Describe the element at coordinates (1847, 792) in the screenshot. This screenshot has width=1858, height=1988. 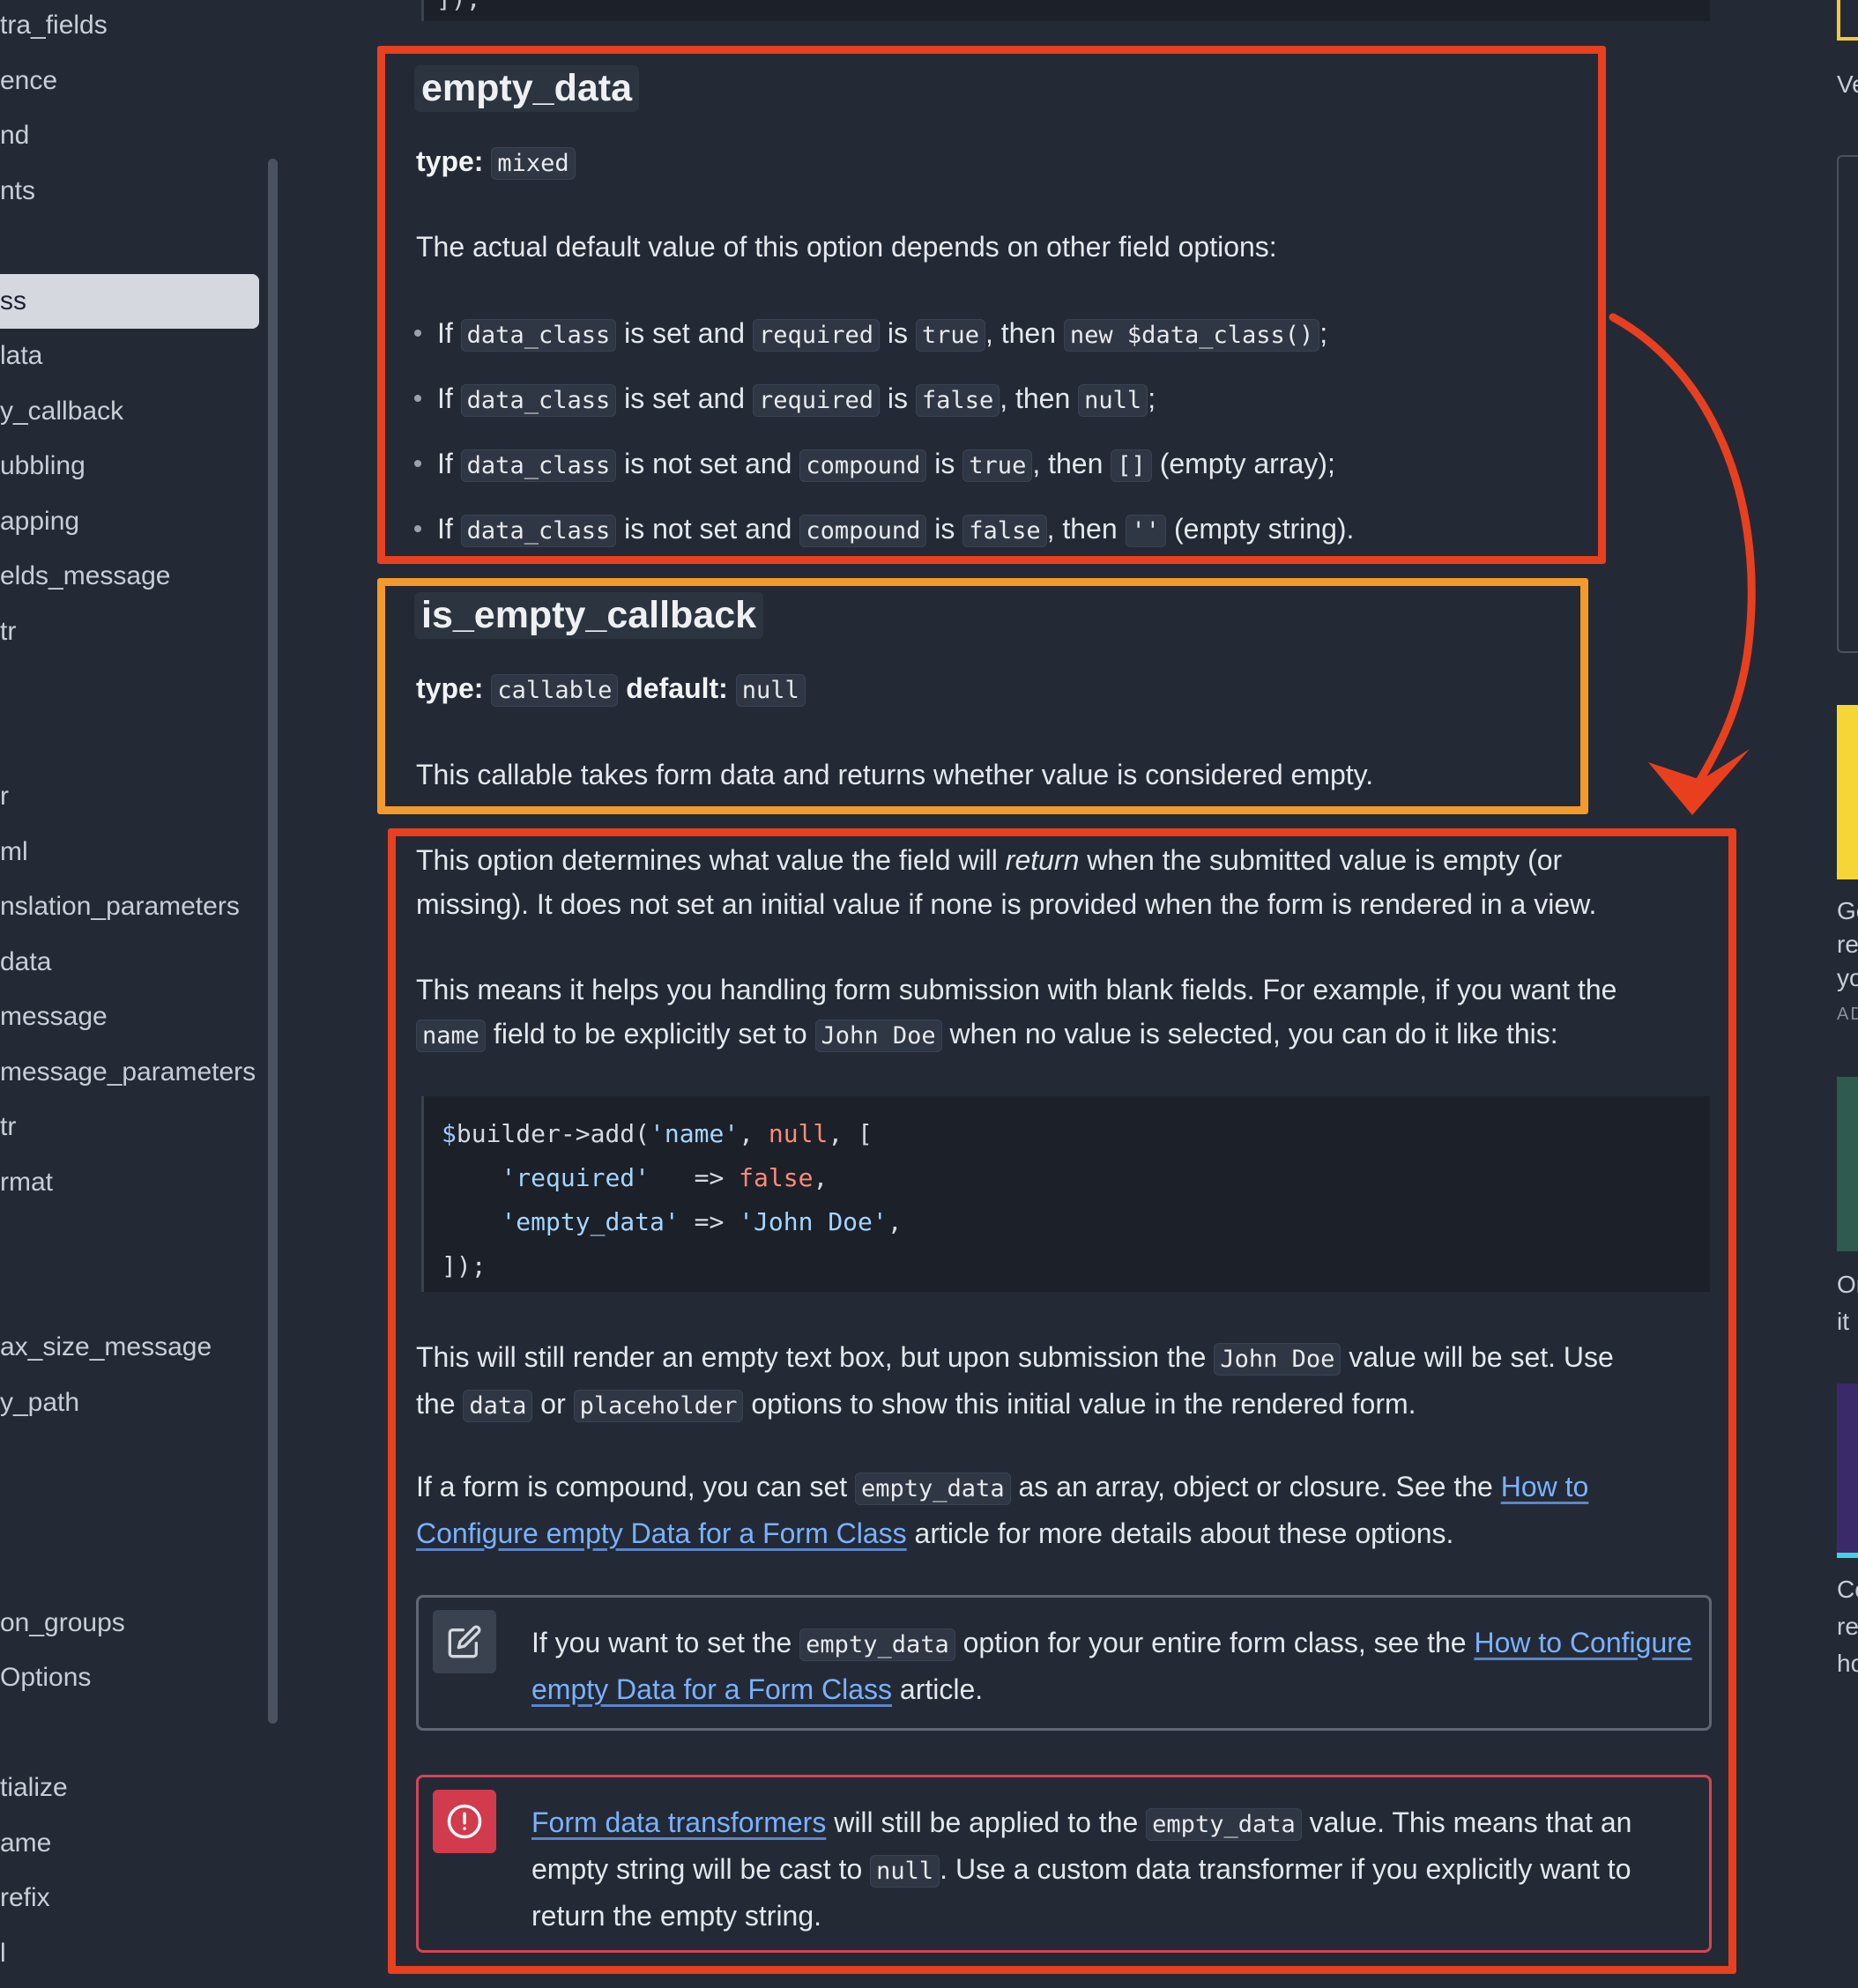
I see `rail-ad-image` at that location.